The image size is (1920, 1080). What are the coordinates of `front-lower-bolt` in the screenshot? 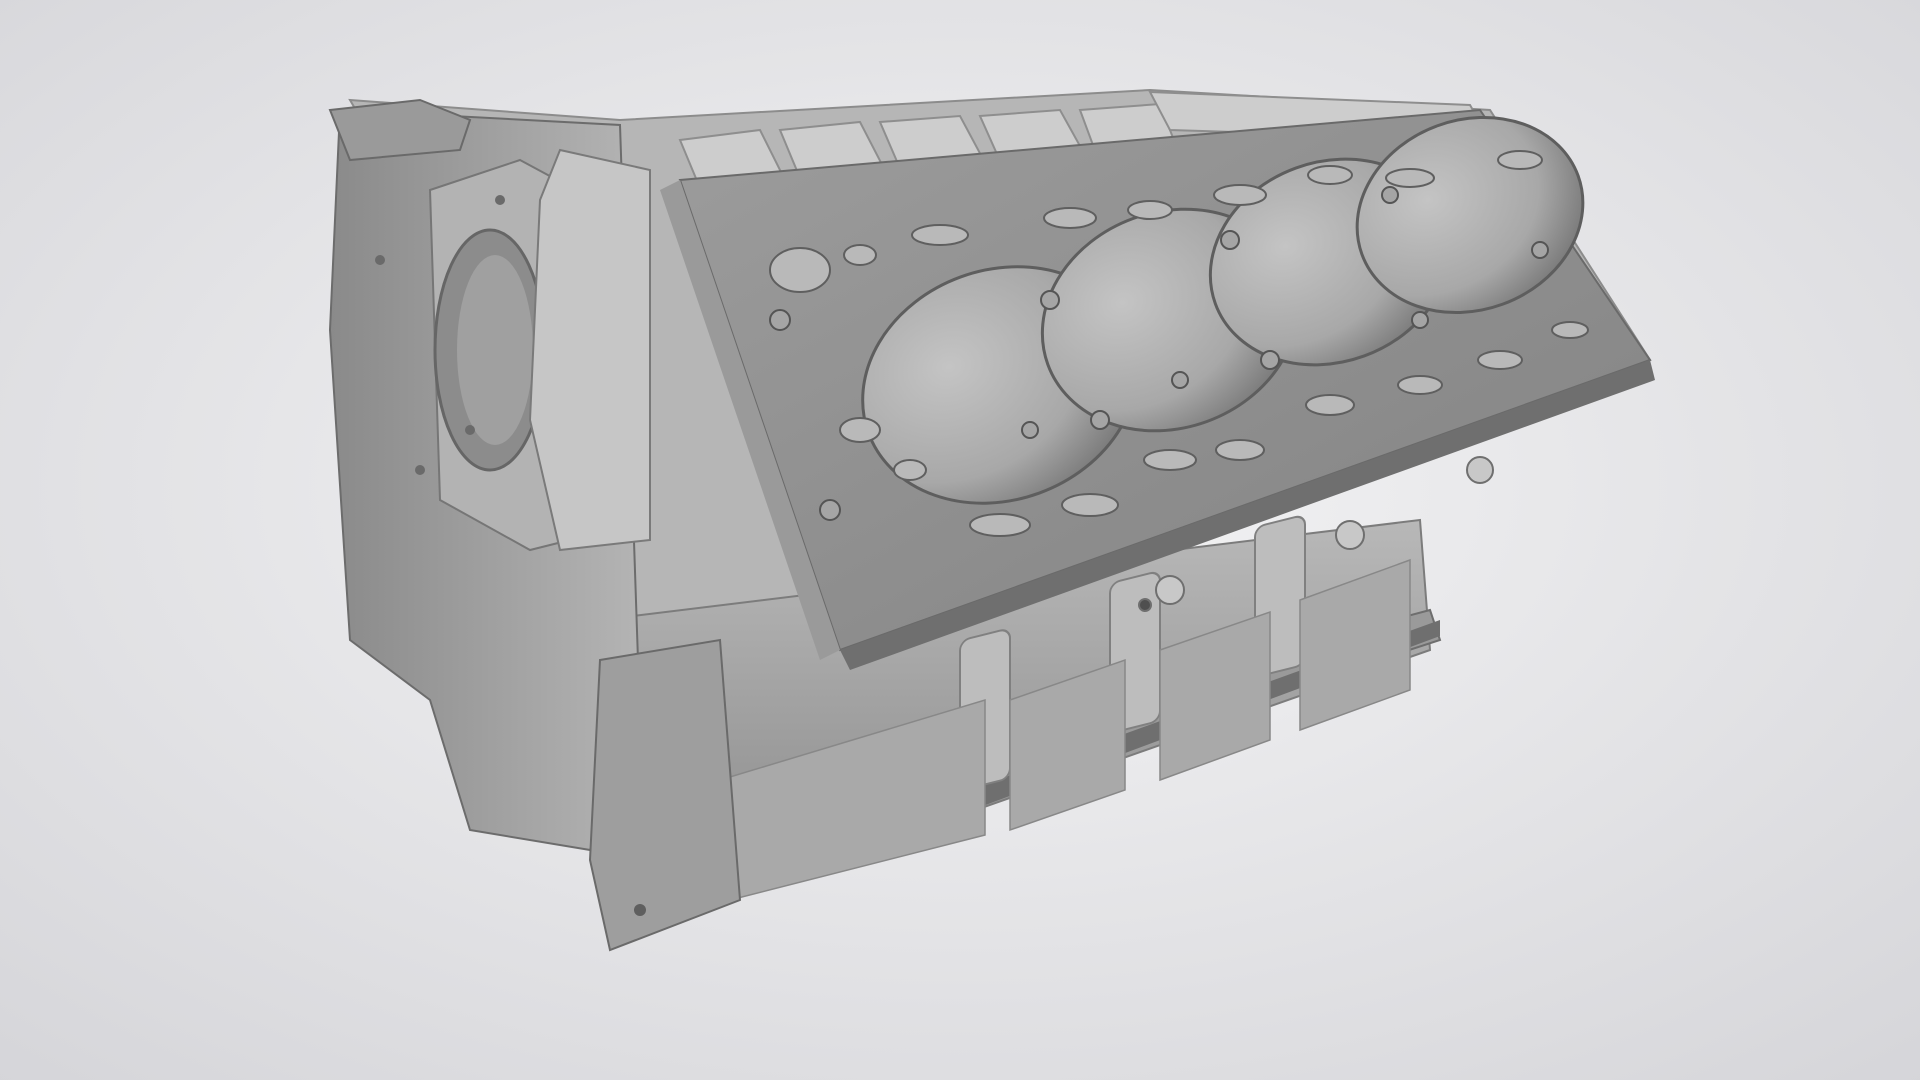 It's located at (640, 910).